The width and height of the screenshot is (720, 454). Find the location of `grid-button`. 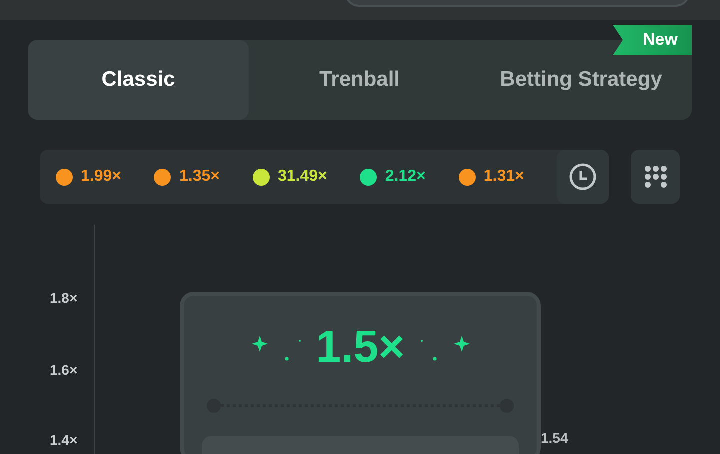

grid-button is located at coordinates (655, 177).